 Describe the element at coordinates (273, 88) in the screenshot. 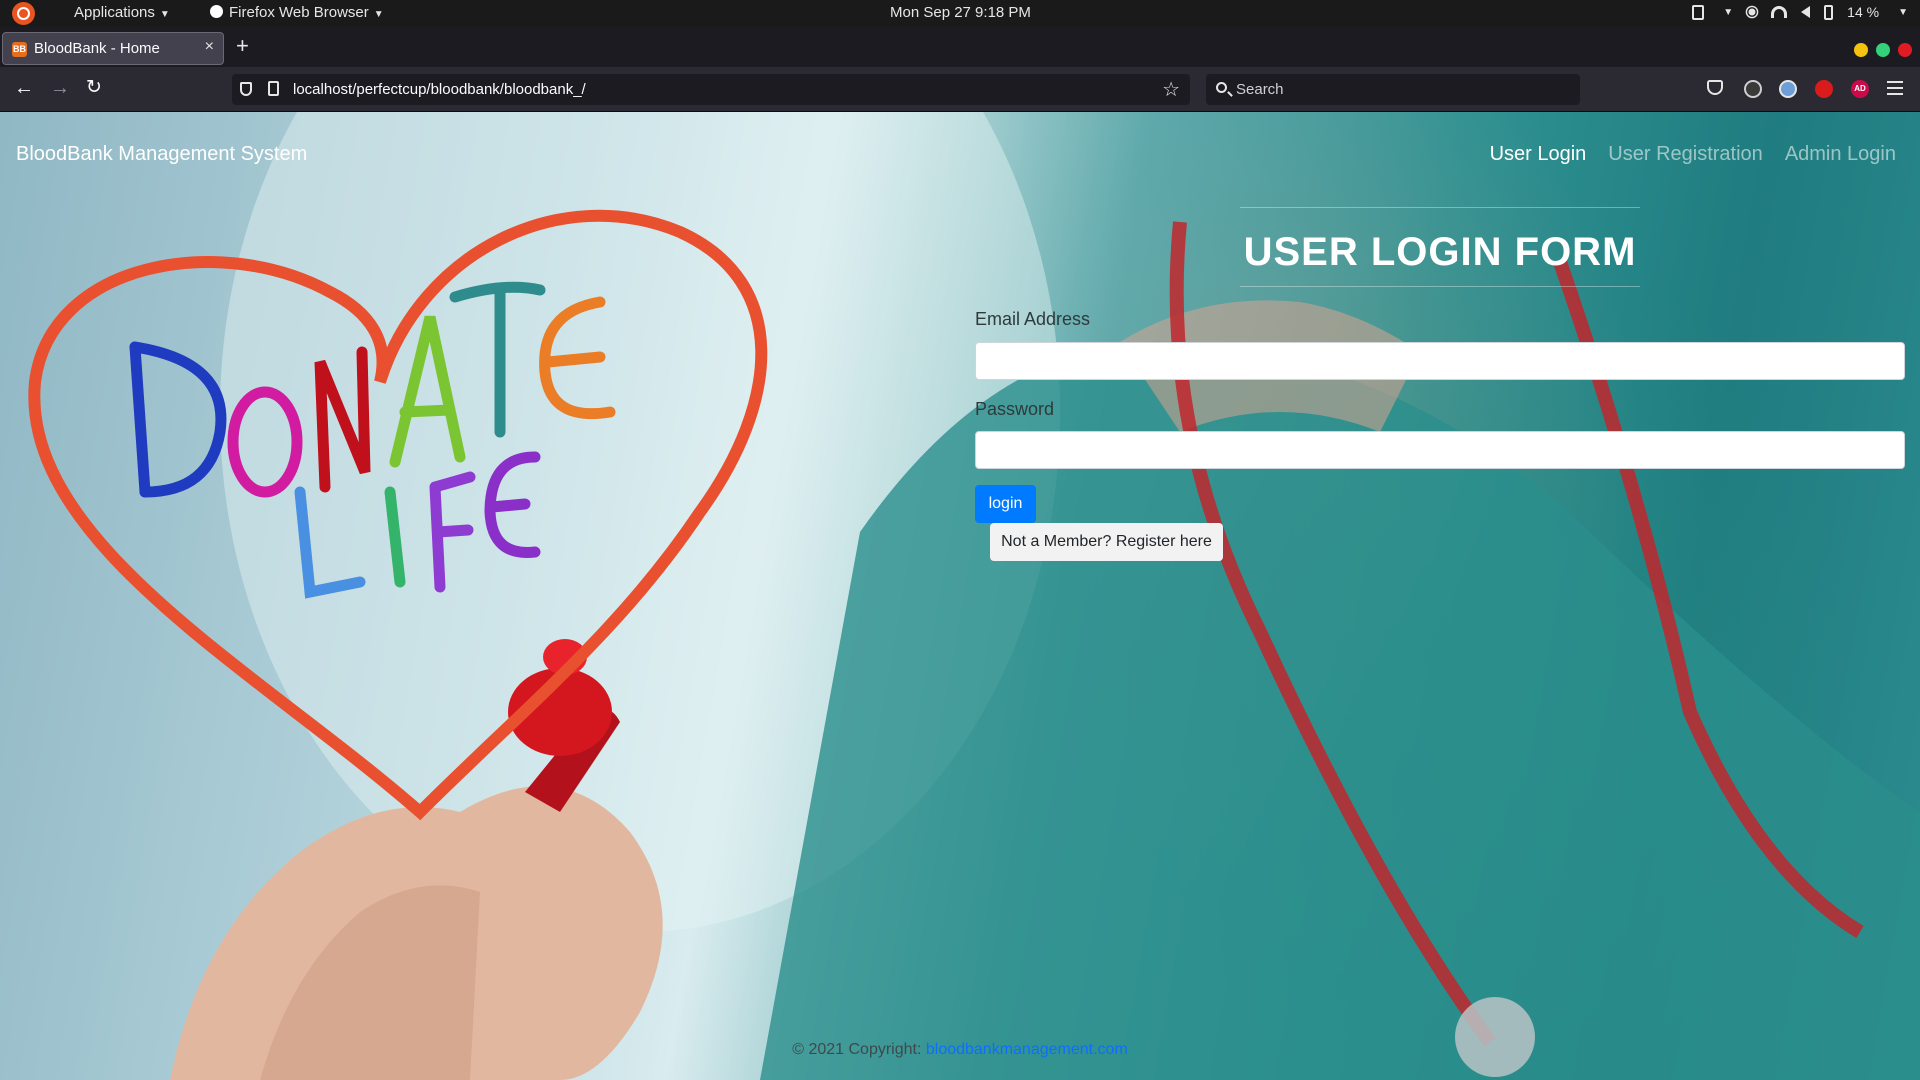

I see `page-icon` at that location.